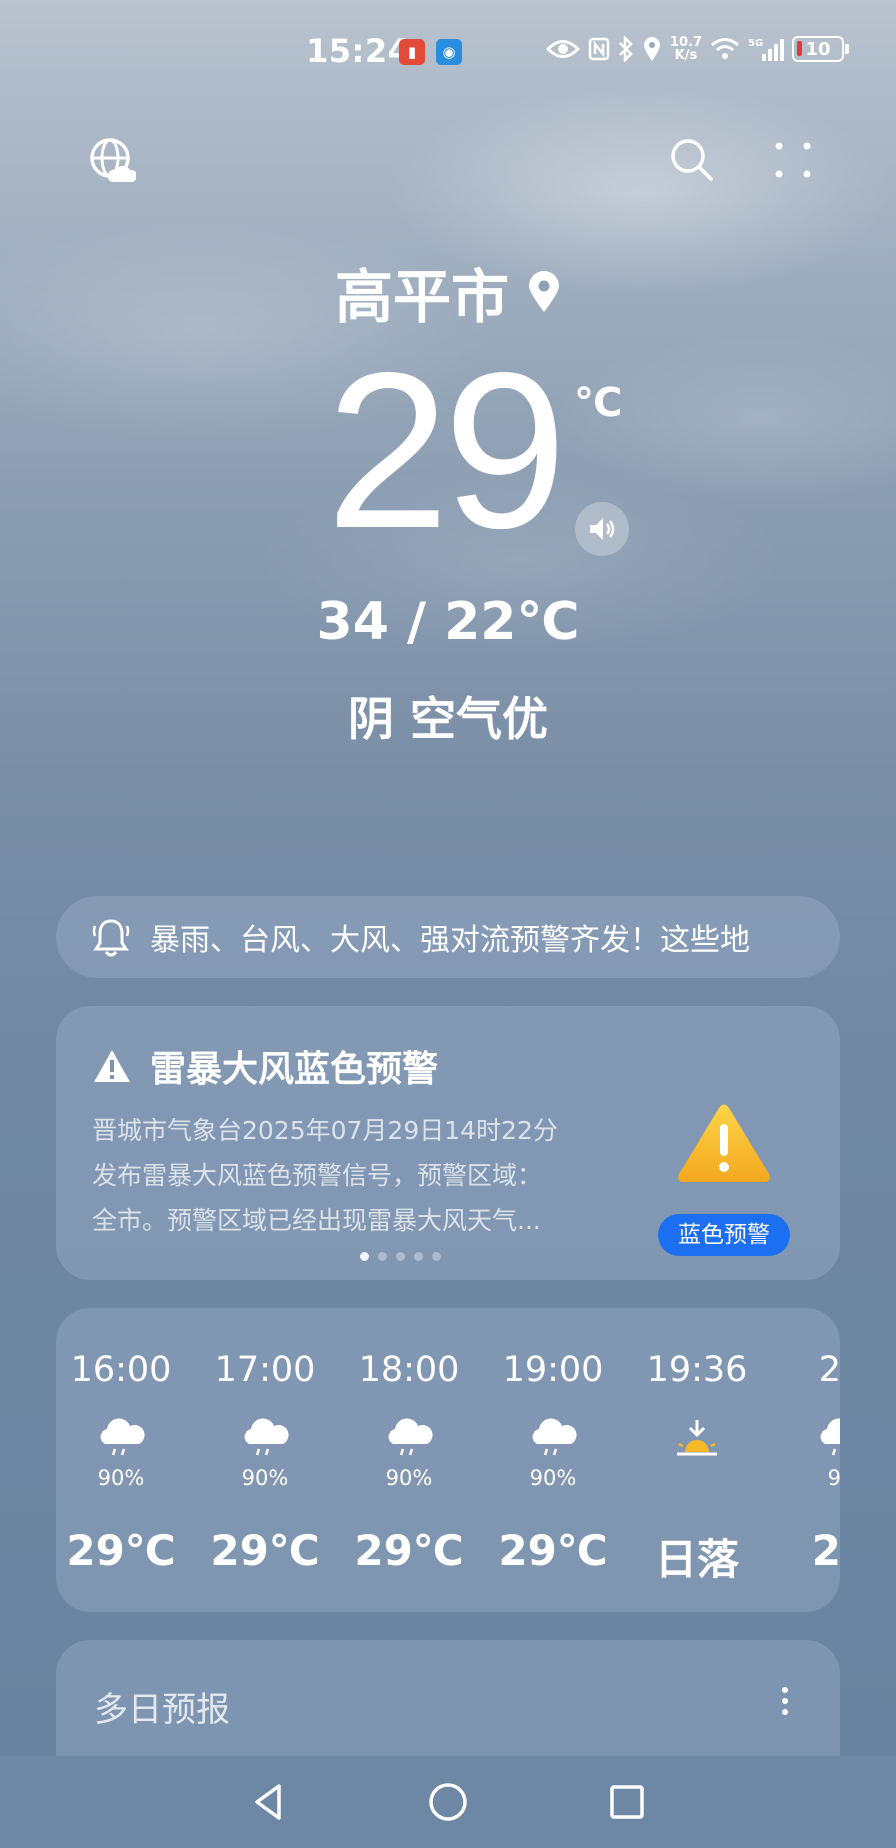 The height and width of the screenshot is (1848, 896). I want to click on hour-temp: 27, so click(825, 1550).